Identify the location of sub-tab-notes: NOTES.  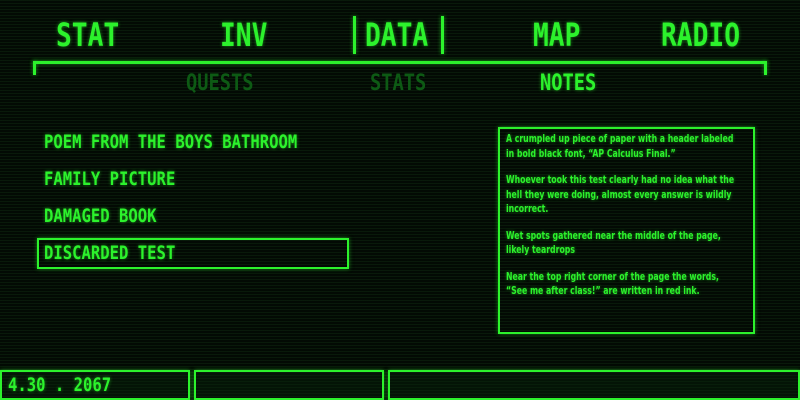
(568, 84).